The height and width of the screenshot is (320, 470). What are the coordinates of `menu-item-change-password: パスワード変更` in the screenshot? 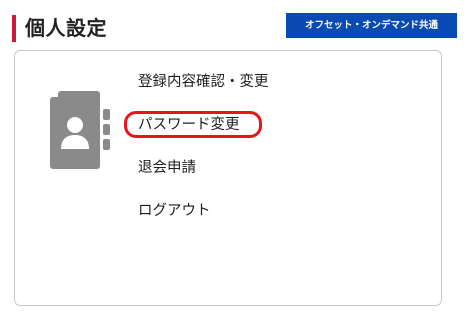 It's located at (196, 125).